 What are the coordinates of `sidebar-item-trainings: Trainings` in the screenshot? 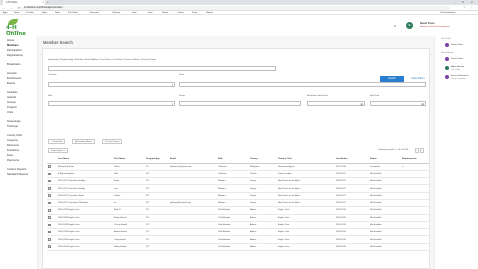 It's located at (12, 126).